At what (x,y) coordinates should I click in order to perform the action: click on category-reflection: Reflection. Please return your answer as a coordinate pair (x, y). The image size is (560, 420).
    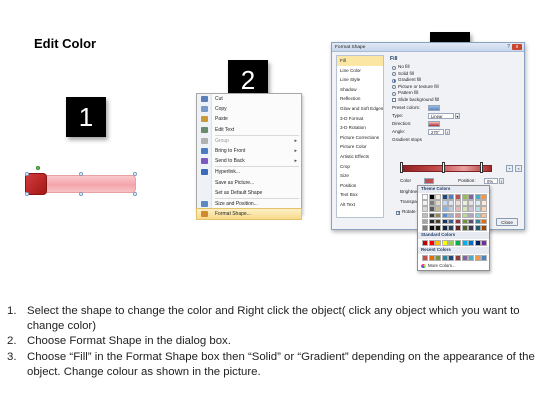
    Looking at the image, I should click on (360, 99).